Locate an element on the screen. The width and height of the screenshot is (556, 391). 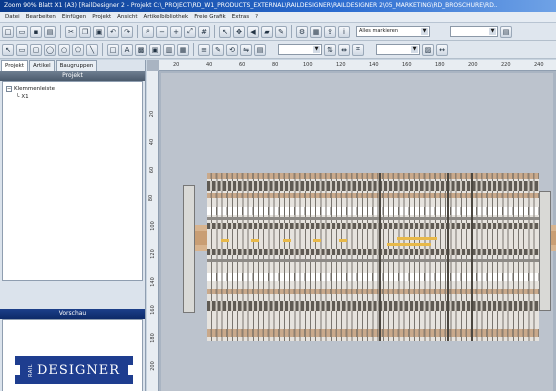
settings-icon: ⚙ is located at coordinates (302, 31).